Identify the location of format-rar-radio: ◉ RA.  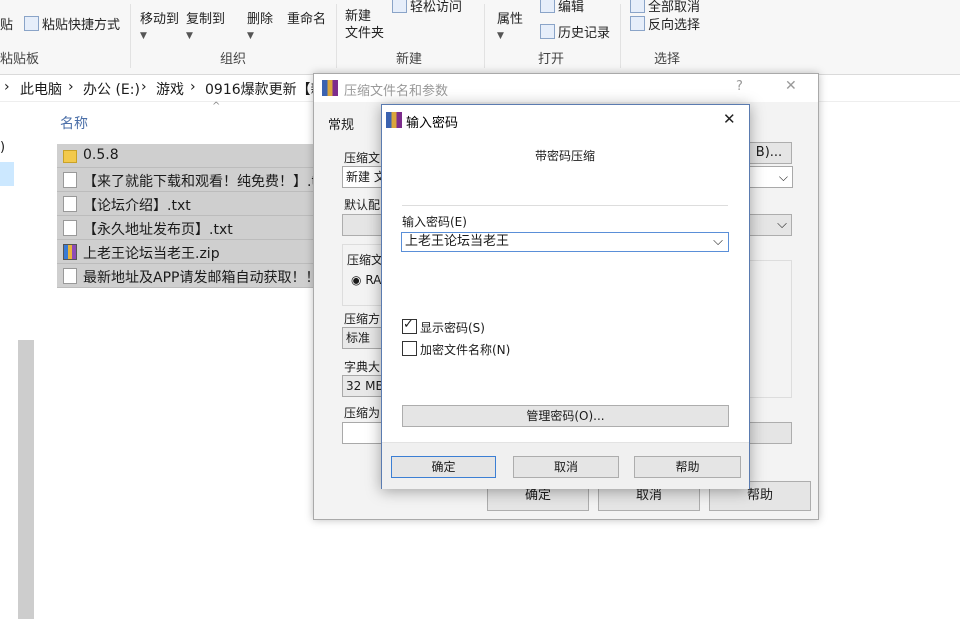
(366, 280).